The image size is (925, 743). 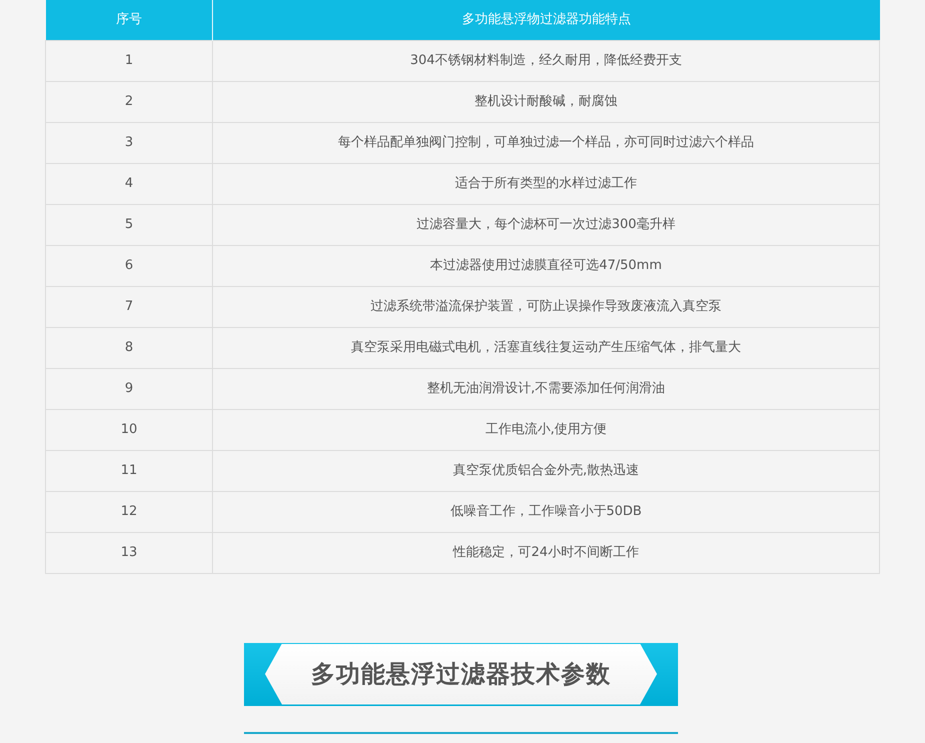 I want to click on table-cell: 本过滤器使用过滤膜直径可选47/50mm, so click(x=546, y=265).